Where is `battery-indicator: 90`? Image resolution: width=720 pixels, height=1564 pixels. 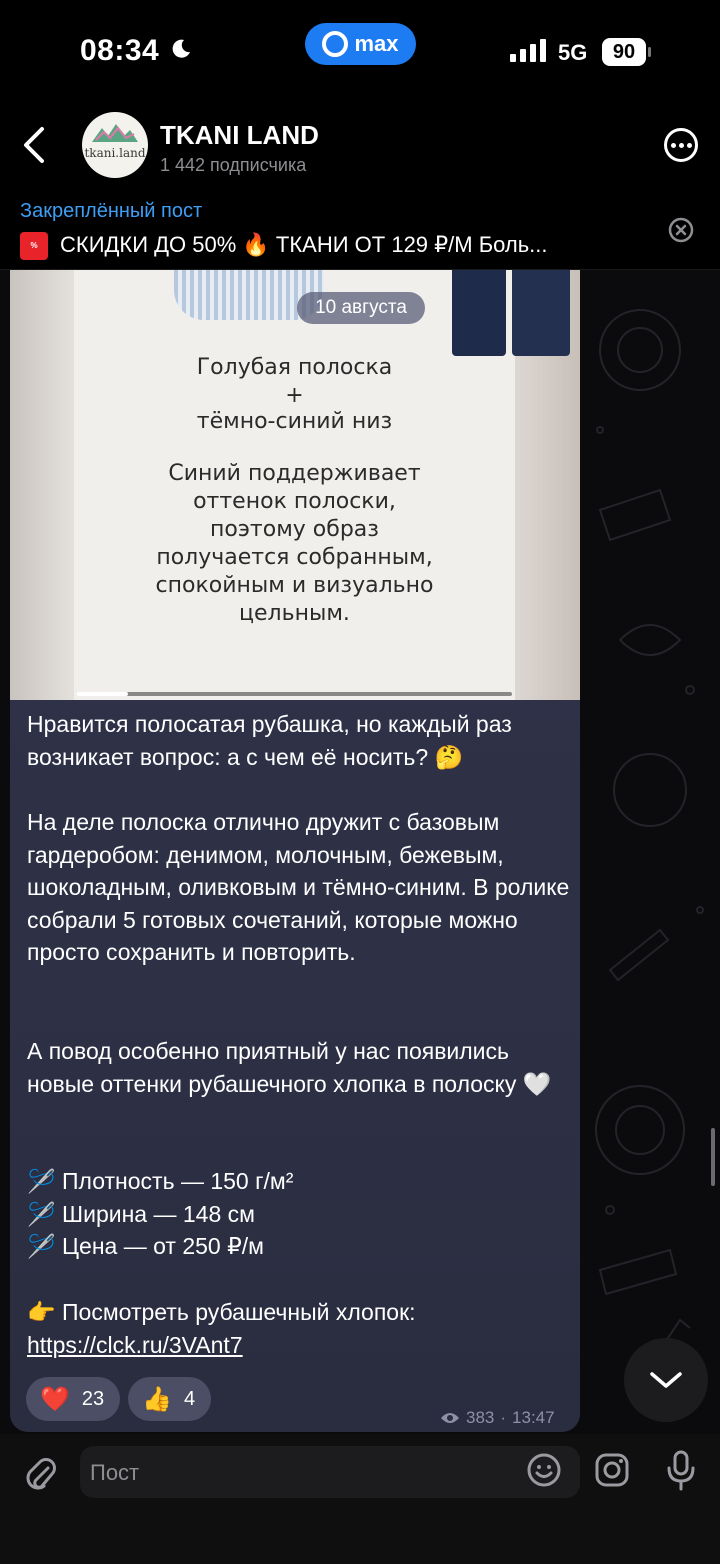 battery-indicator: 90 is located at coordinates (626, 52).